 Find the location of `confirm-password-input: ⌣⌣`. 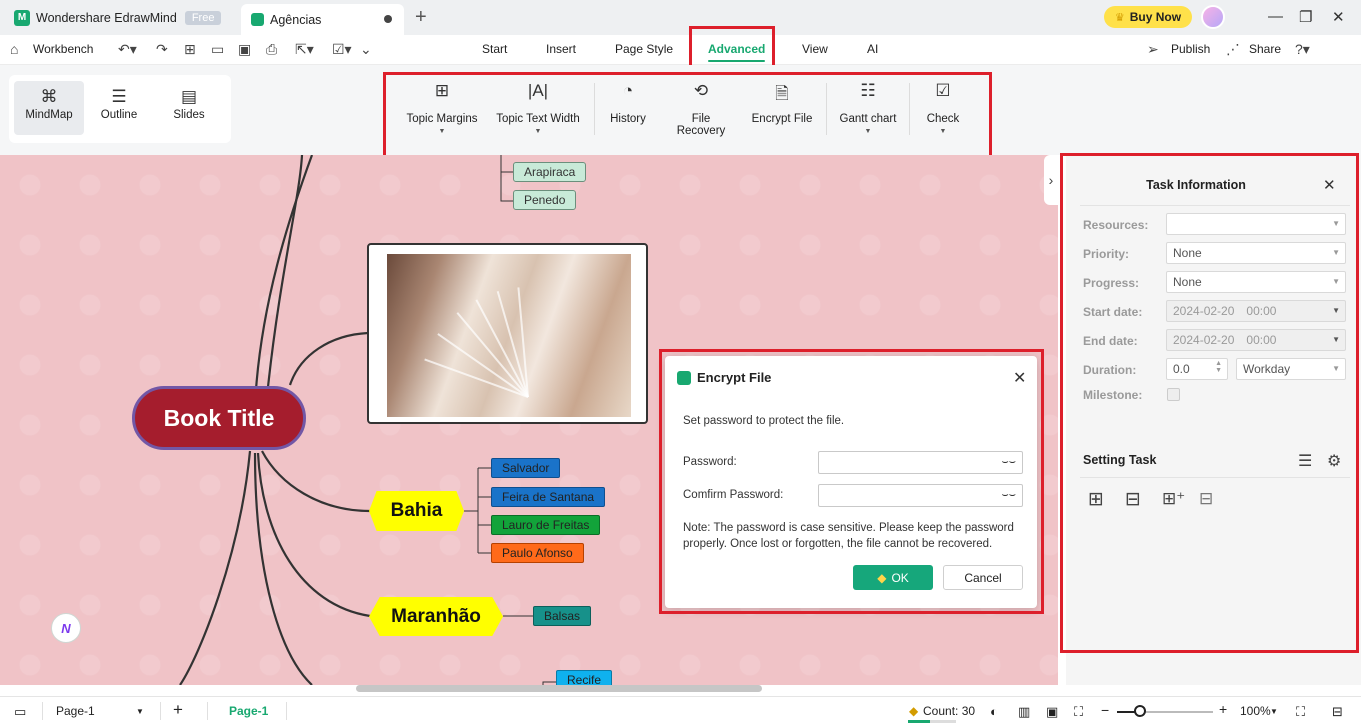

confirm-password-input: ⌣⌣ is located at coordinates (920, 495).